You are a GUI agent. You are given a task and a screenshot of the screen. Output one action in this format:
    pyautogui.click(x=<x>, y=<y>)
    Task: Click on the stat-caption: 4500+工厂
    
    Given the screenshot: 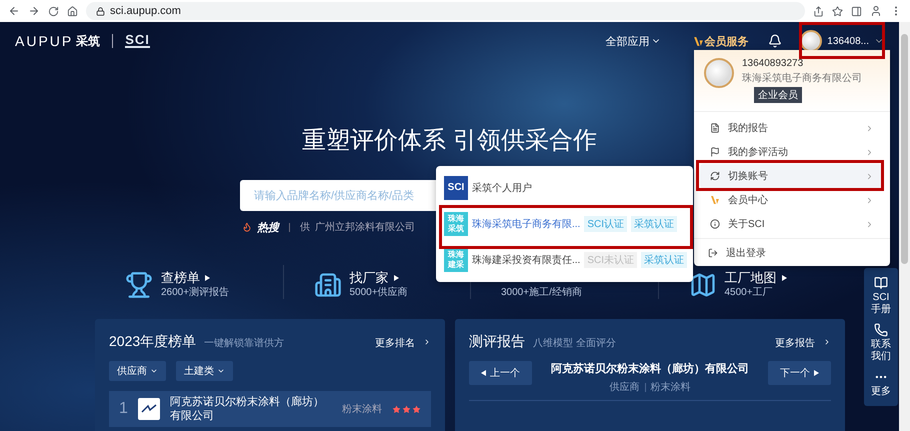 What is the action you would take?
    pyautogui.click(x=749, y=292)
    